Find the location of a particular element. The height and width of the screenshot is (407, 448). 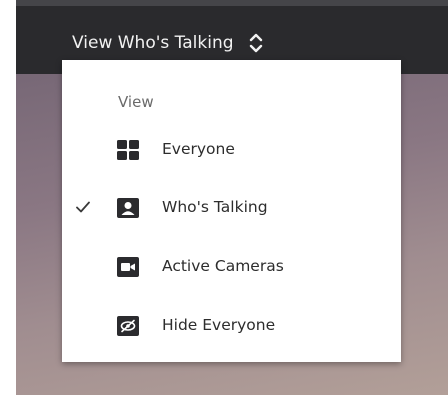

menu-item-label: Who's Talking is located at coordinates (215, 207).